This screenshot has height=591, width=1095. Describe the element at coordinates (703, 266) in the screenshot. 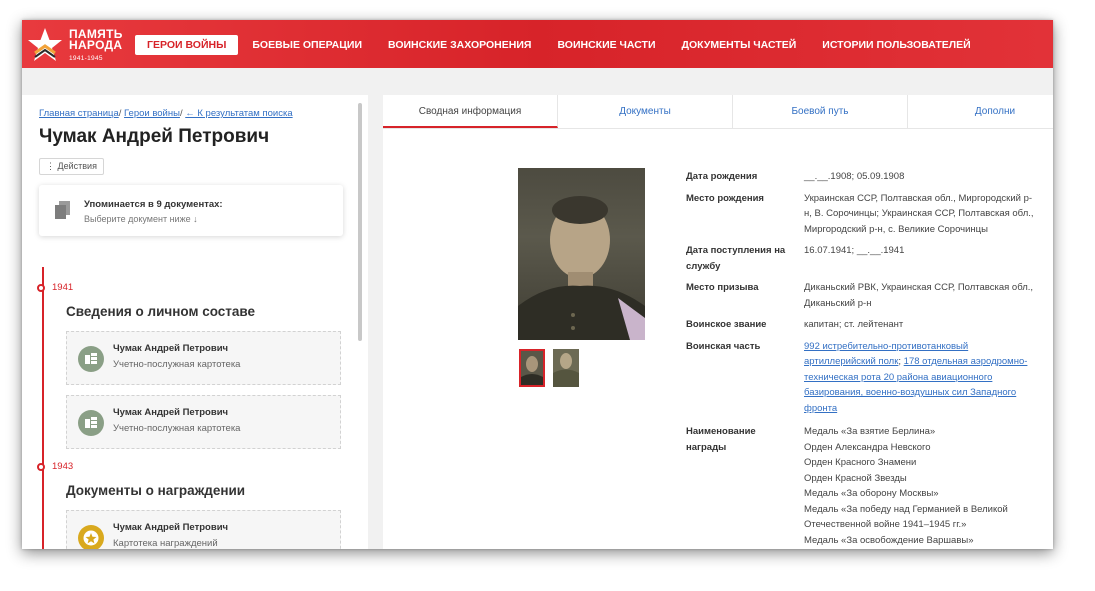

I see `service-date-label-line: службу` at that location.